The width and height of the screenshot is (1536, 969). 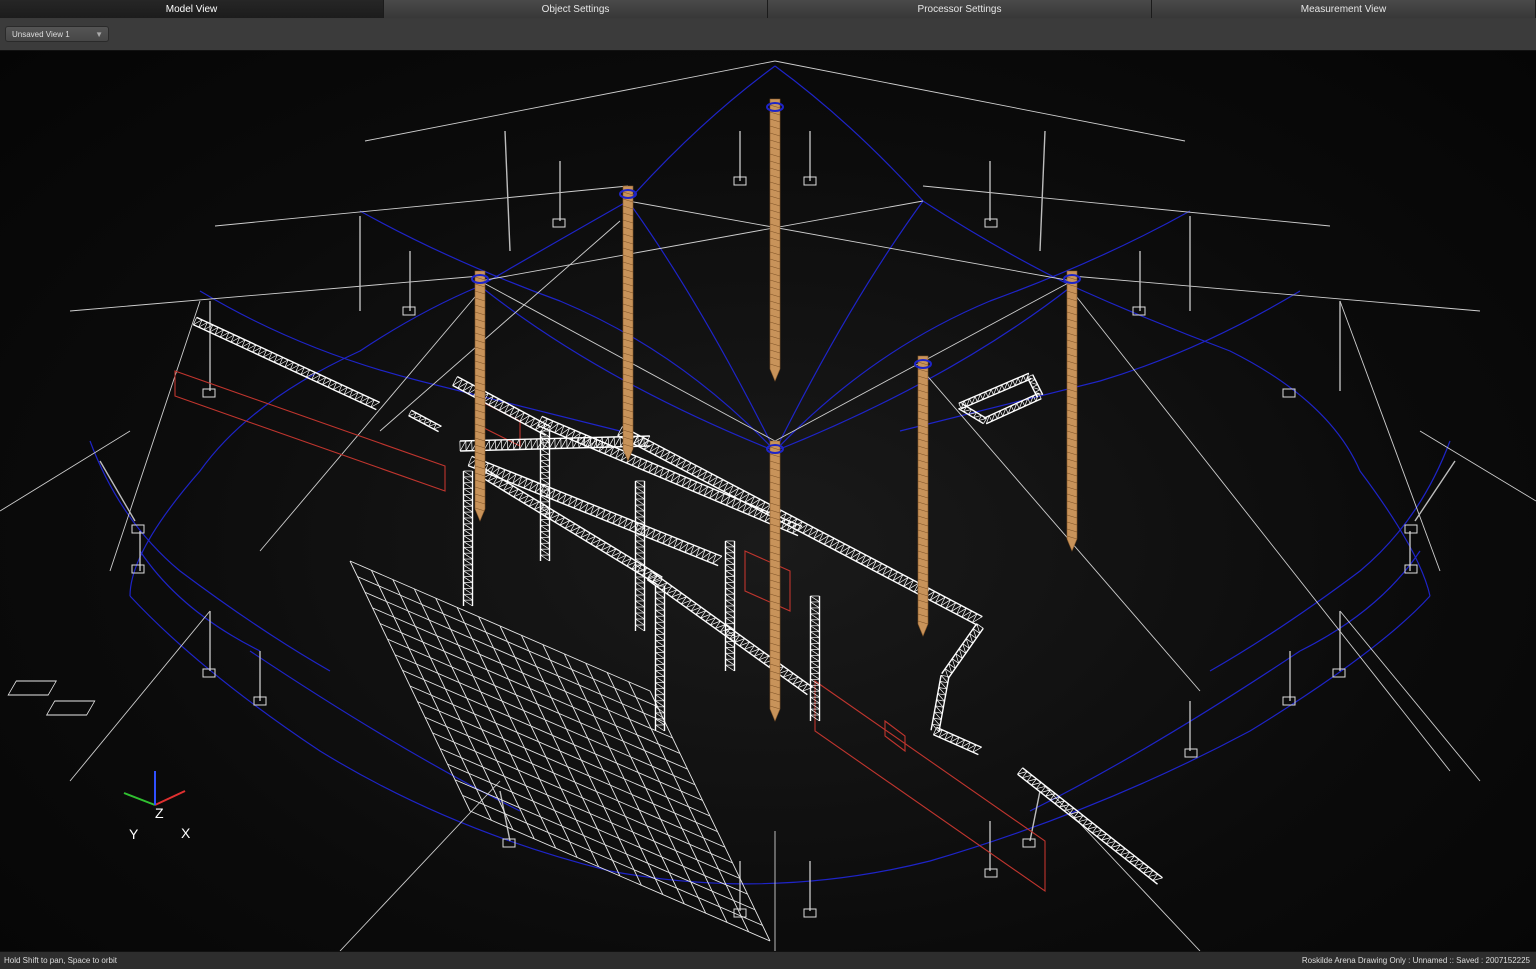 What do you see at coordinates (576, 9) in the screenshot?
I see `tab-object-settings: Object Settings` at bounding box center [576, 9].